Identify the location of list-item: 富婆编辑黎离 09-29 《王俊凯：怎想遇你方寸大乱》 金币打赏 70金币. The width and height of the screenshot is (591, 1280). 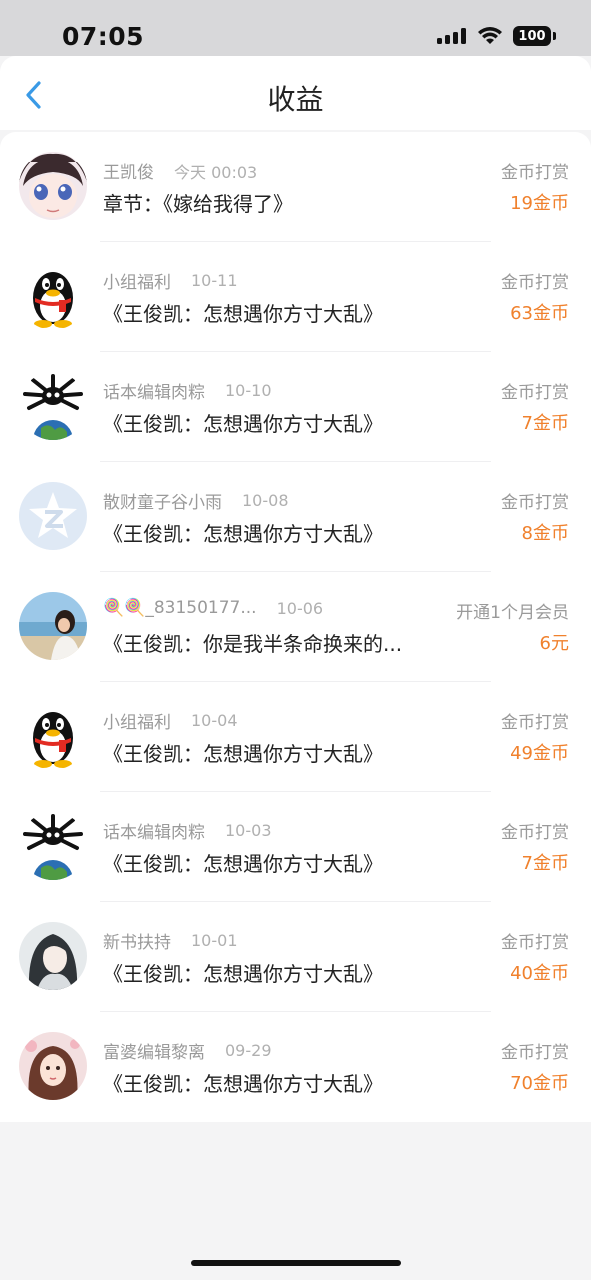
(295, 1067).